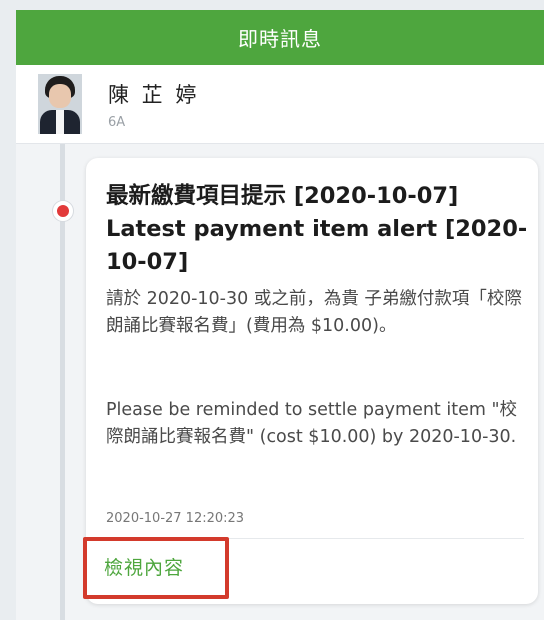  I want to click on student-profile: 陳 芷 婷 6A, so click(280, 104).